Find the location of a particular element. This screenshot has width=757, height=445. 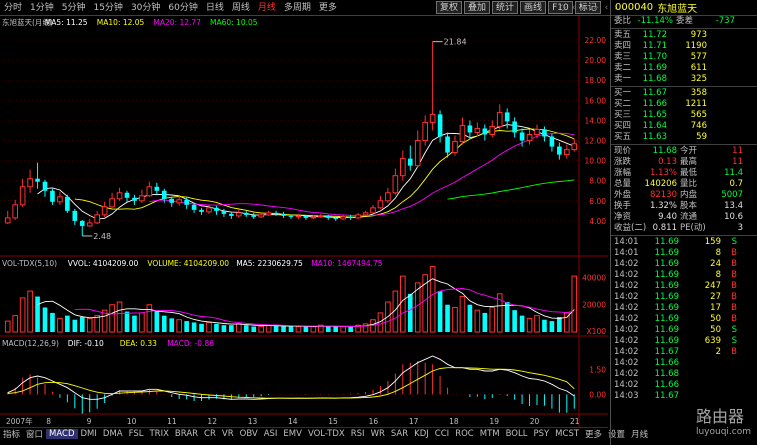

indicator-tab: BOLL is located at coordinates (517, 434).